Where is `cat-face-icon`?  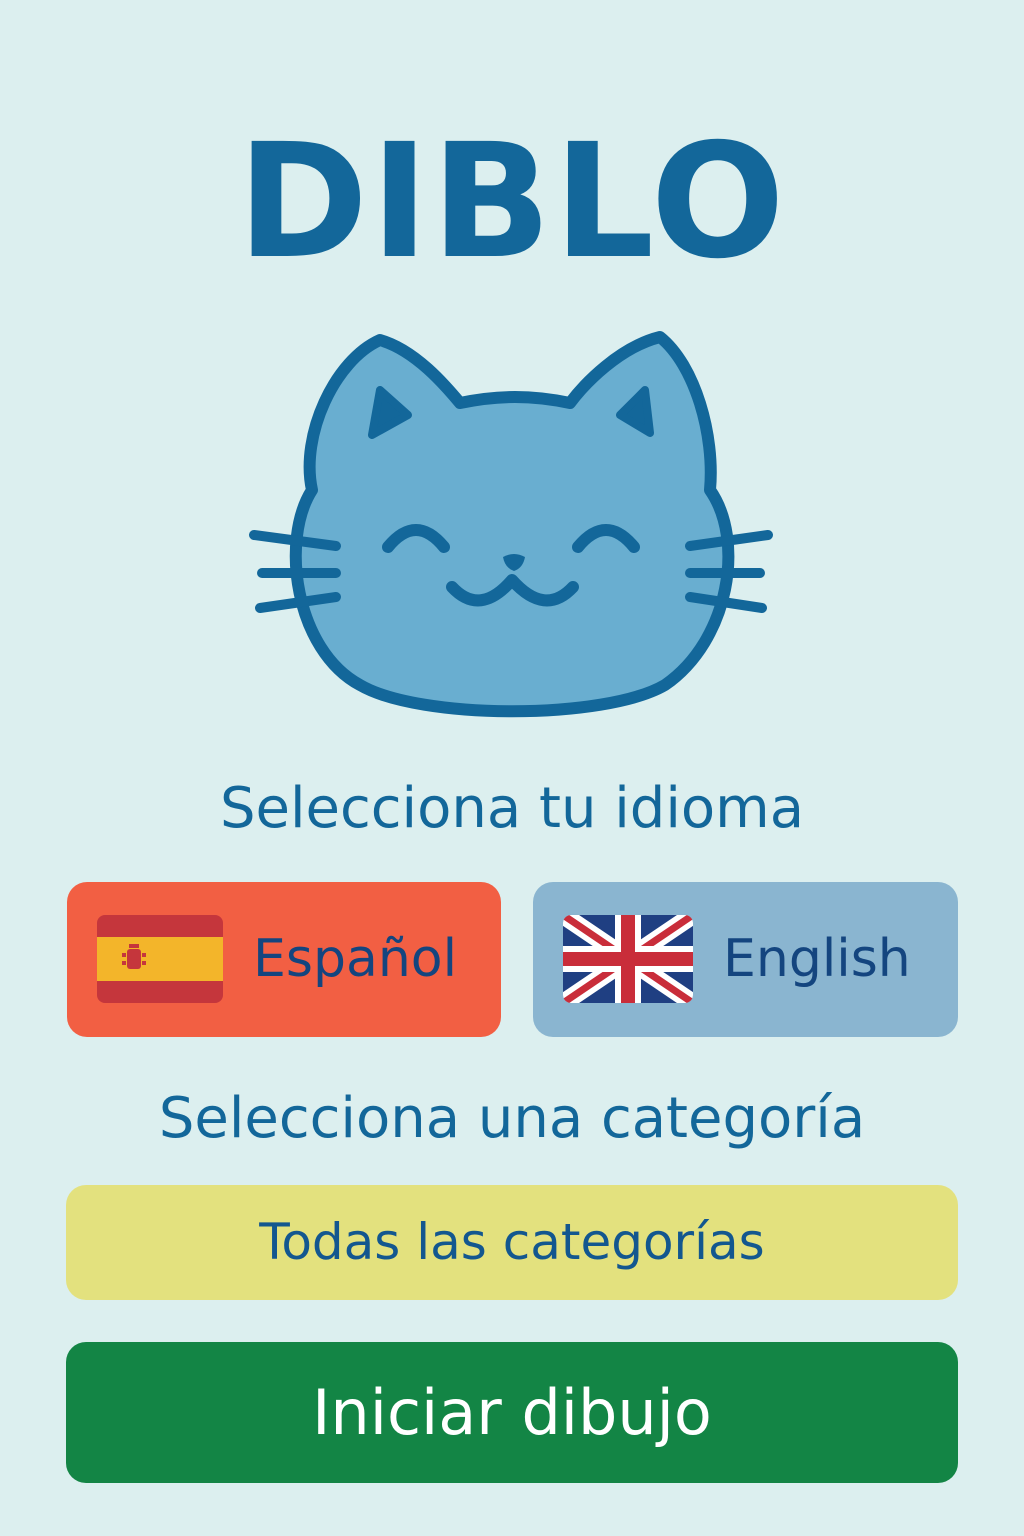
cat-face-icon is located at coordinates (511, 524).